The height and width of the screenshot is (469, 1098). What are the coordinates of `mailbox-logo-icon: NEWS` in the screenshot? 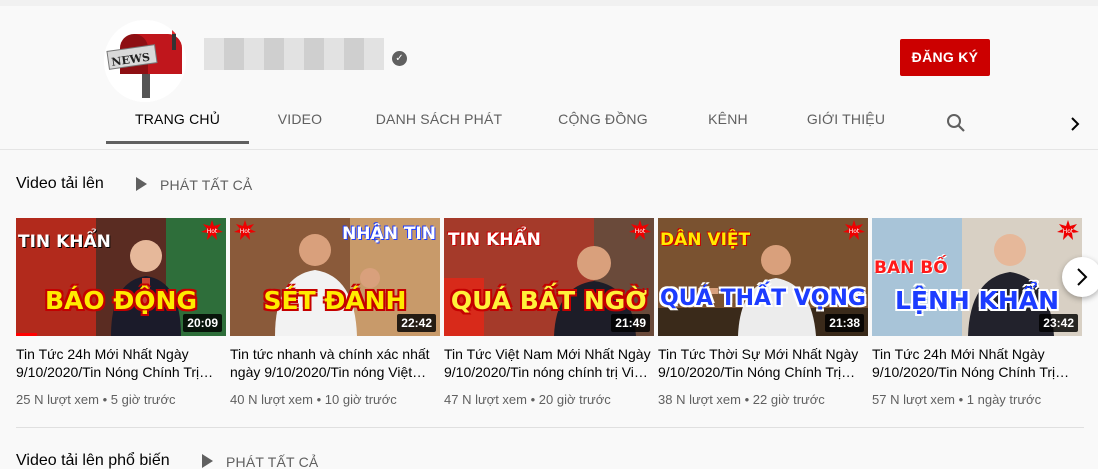 It's located at (145, 61).